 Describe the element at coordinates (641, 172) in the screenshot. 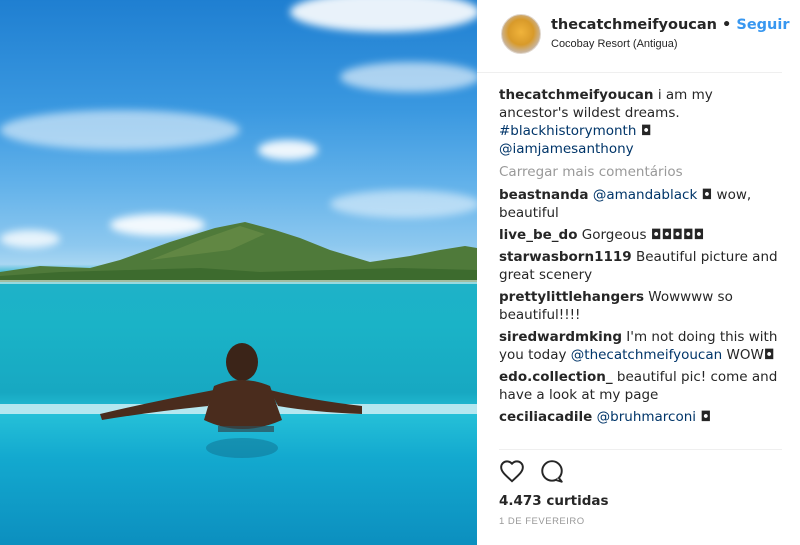

I see `load-more-comments-button: Carregar mais comentários` at that location.